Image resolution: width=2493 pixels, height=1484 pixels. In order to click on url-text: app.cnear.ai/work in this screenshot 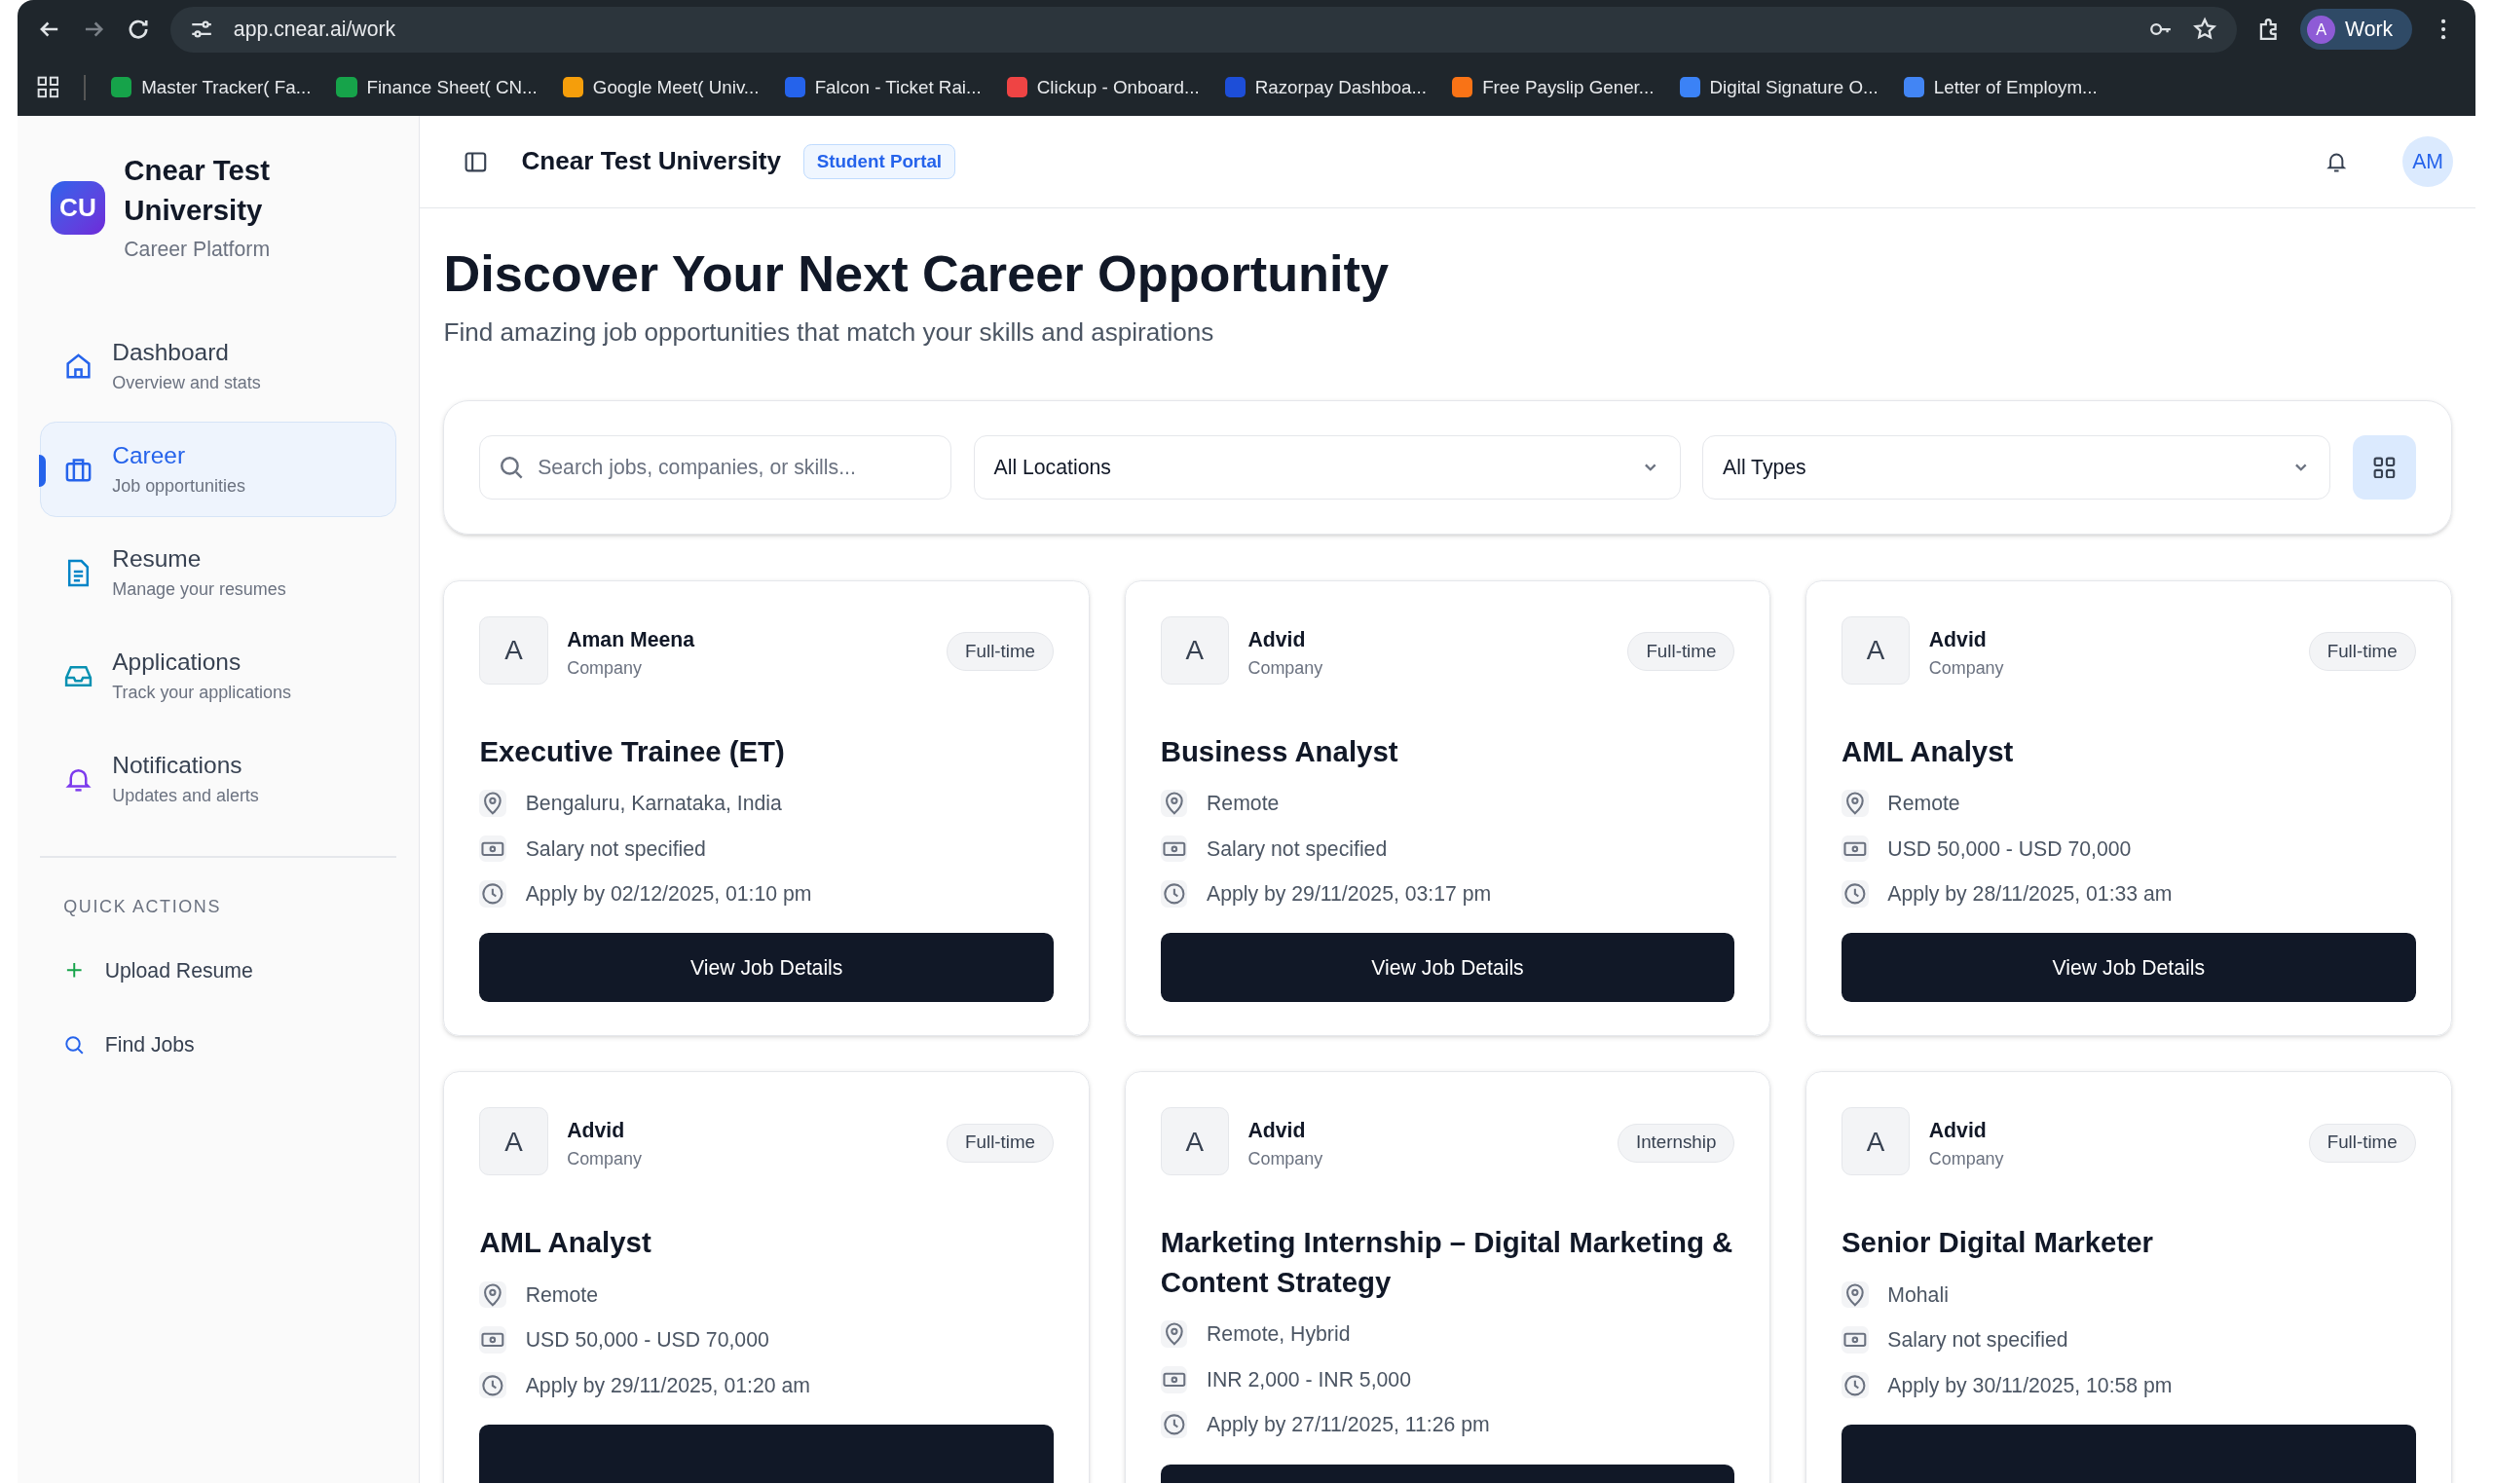, I will do `click(315, 30)`.